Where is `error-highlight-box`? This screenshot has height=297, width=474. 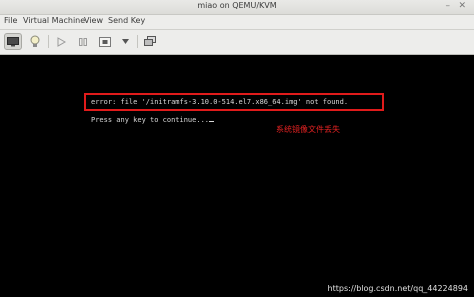
error-highlight-box is located at coordinates (234, 102).